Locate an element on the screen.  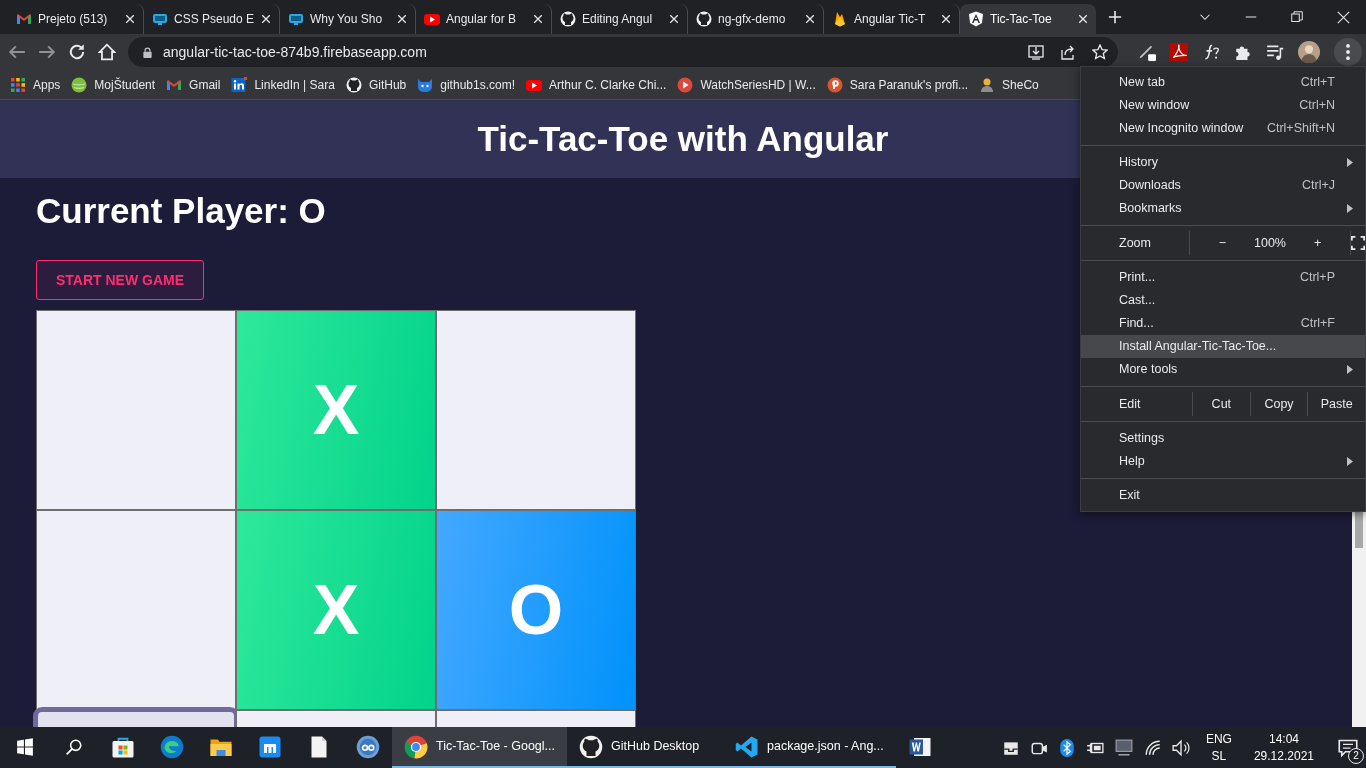
ball-icon is located at coordinates (79, 84).